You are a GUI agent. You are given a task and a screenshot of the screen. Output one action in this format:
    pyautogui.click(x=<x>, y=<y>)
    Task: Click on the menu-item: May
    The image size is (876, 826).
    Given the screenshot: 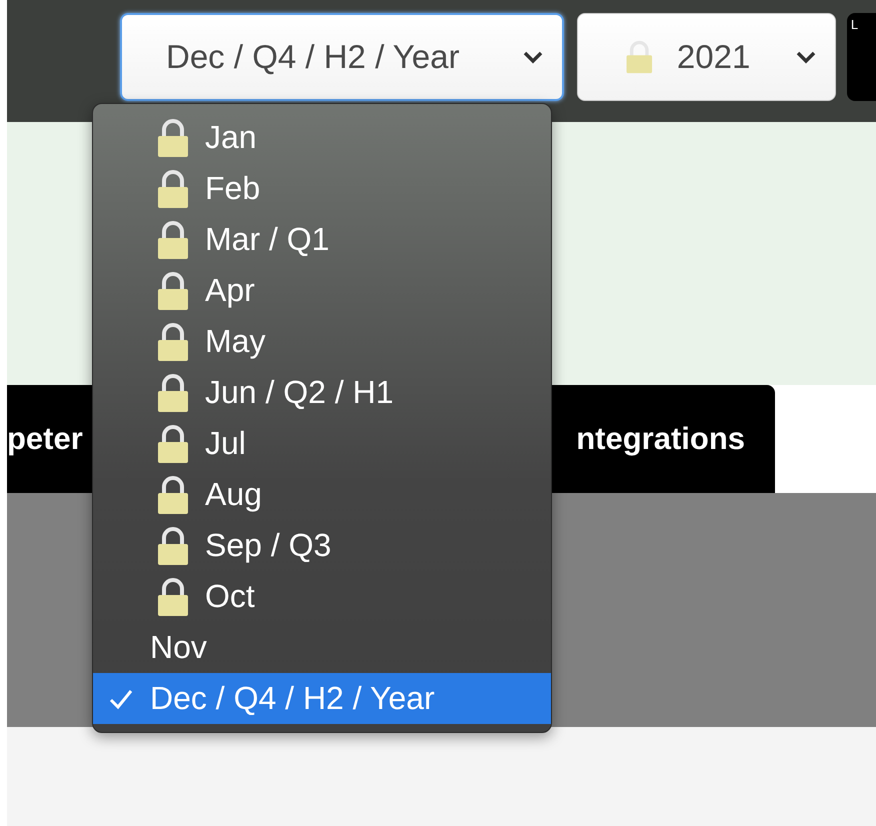 What is the action you would take?
    pyautogui.click(x=322, y=341)
    